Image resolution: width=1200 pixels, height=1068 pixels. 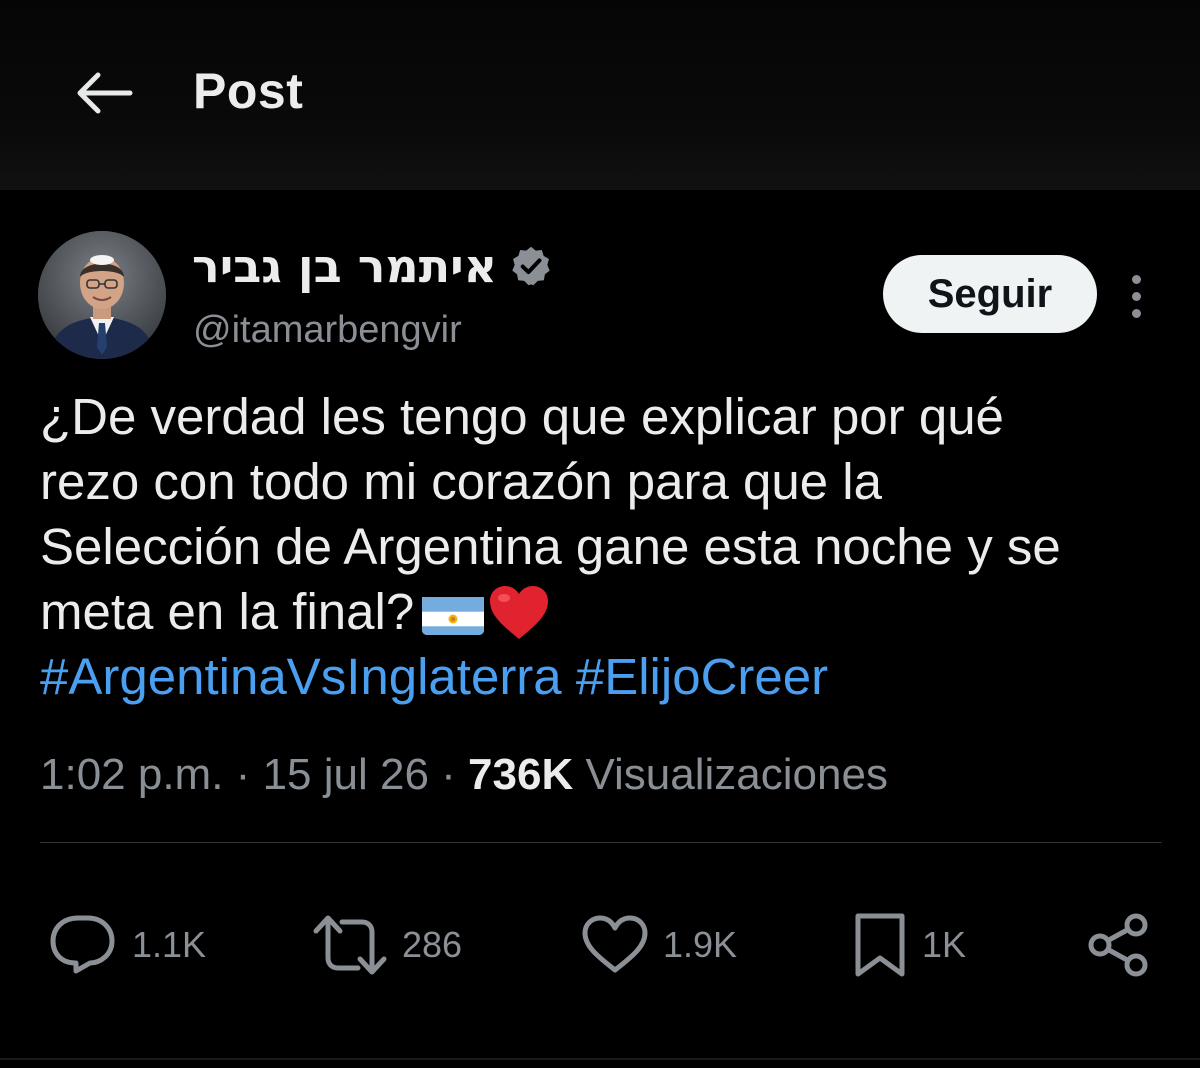 I want to click on author-handle: @itamarbengvir, so click(x=327, y=330).